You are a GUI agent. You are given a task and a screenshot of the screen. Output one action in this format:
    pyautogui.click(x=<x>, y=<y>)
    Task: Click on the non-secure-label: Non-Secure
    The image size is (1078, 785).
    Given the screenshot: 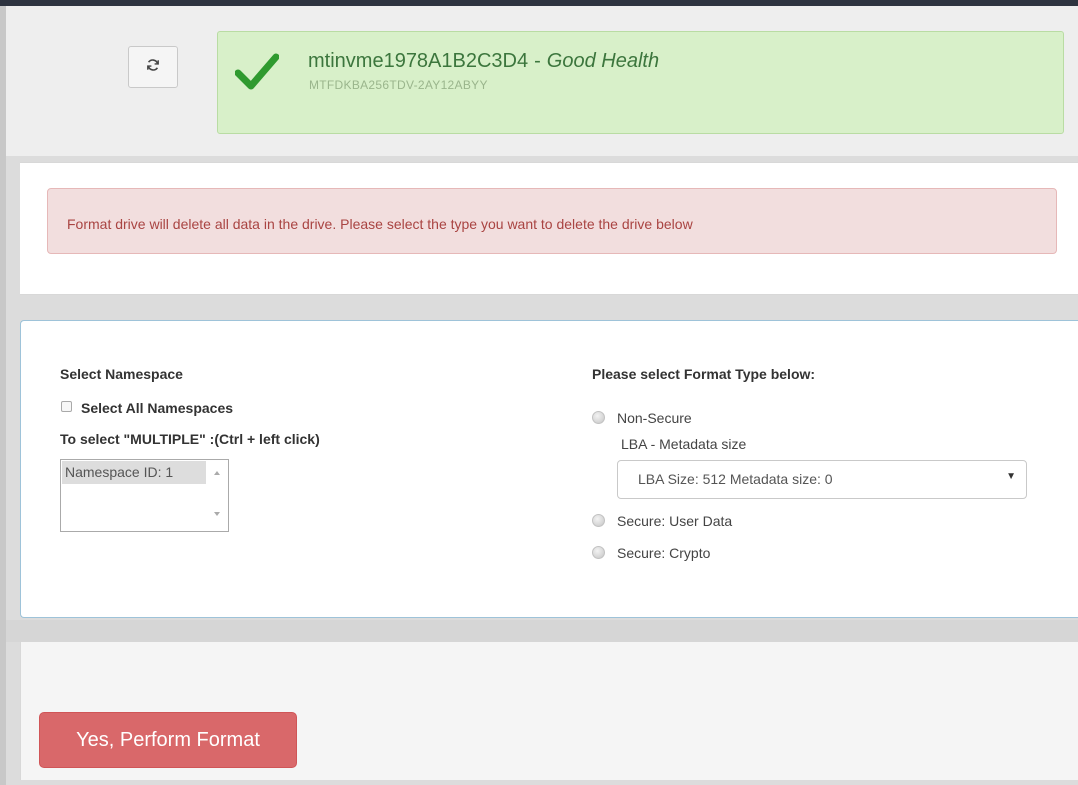 What is the action you would take?
    pyautogui.click(x=654, y=418)
    